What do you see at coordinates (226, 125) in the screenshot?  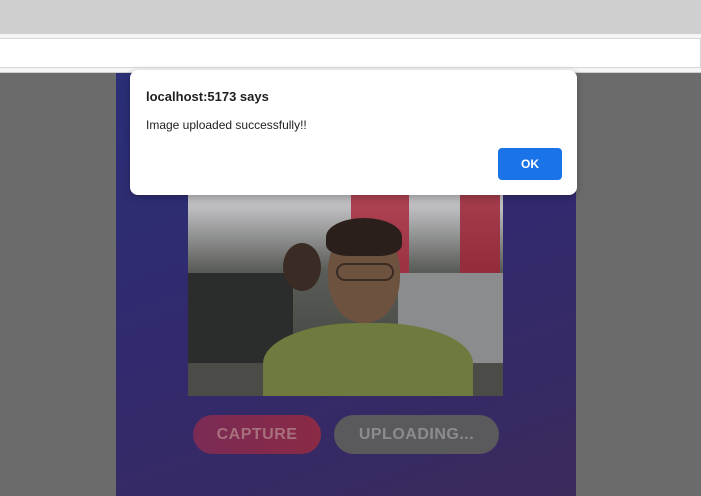 I see `dialog-message: Image uploaded successfully!!` at bounding box center [226, 125].